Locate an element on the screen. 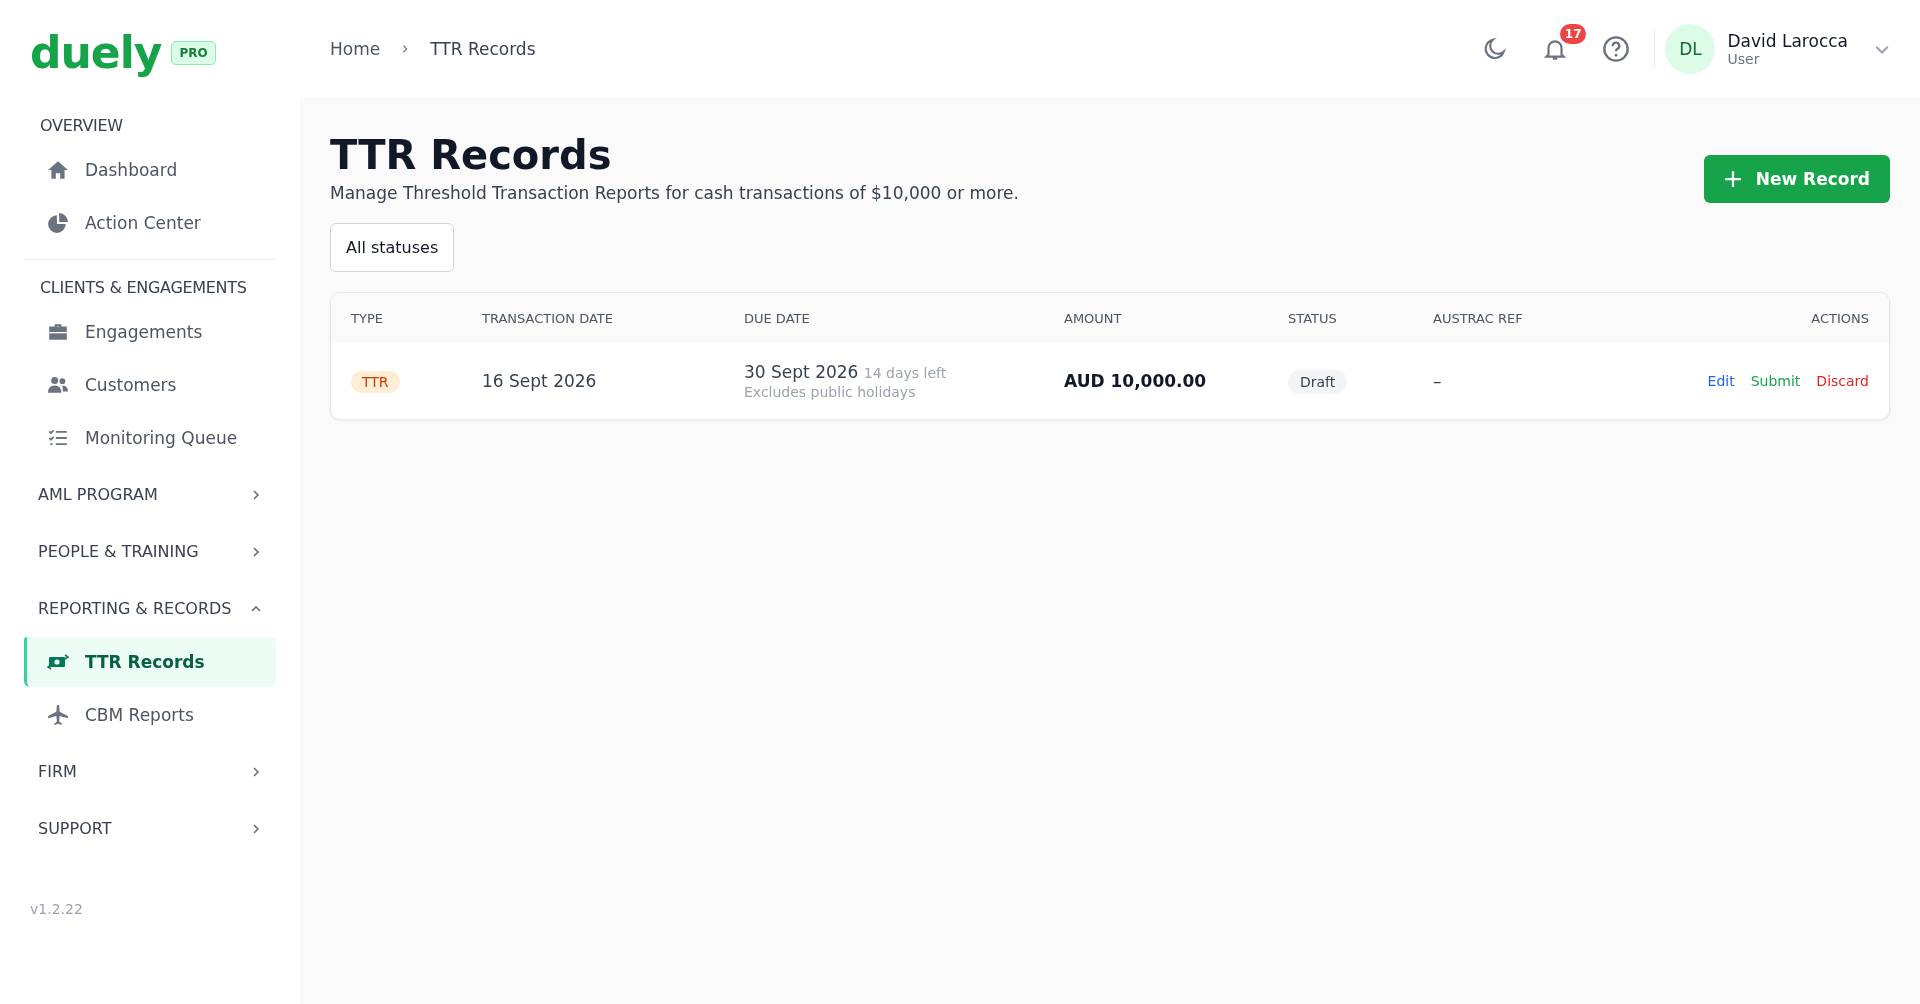 The width and height of the screenshot is (1920, 1004). column-header: ACTIONS is located at coordinates (1840, 318).